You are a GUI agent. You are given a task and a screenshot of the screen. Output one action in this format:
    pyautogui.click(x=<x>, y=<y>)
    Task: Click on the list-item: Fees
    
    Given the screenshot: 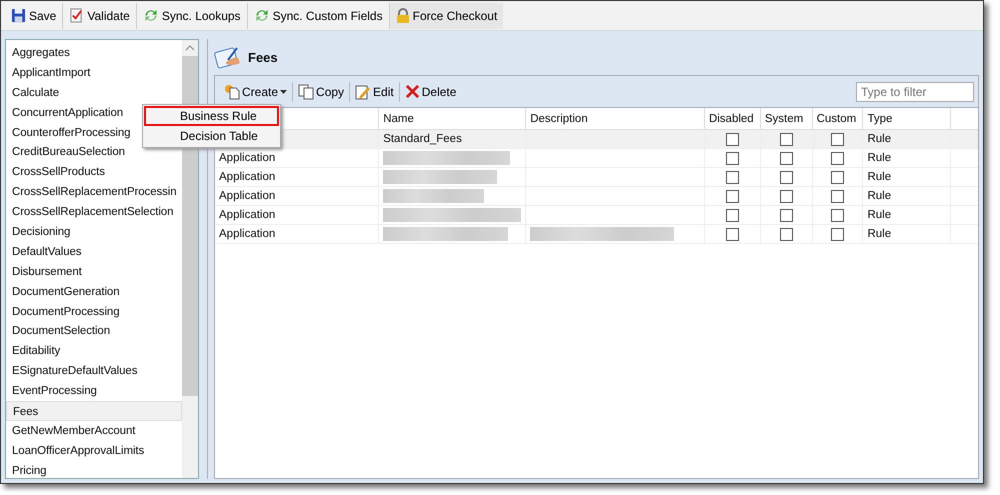 What is the action you would take?
    pyautogui.click(x=94, y=411)
    